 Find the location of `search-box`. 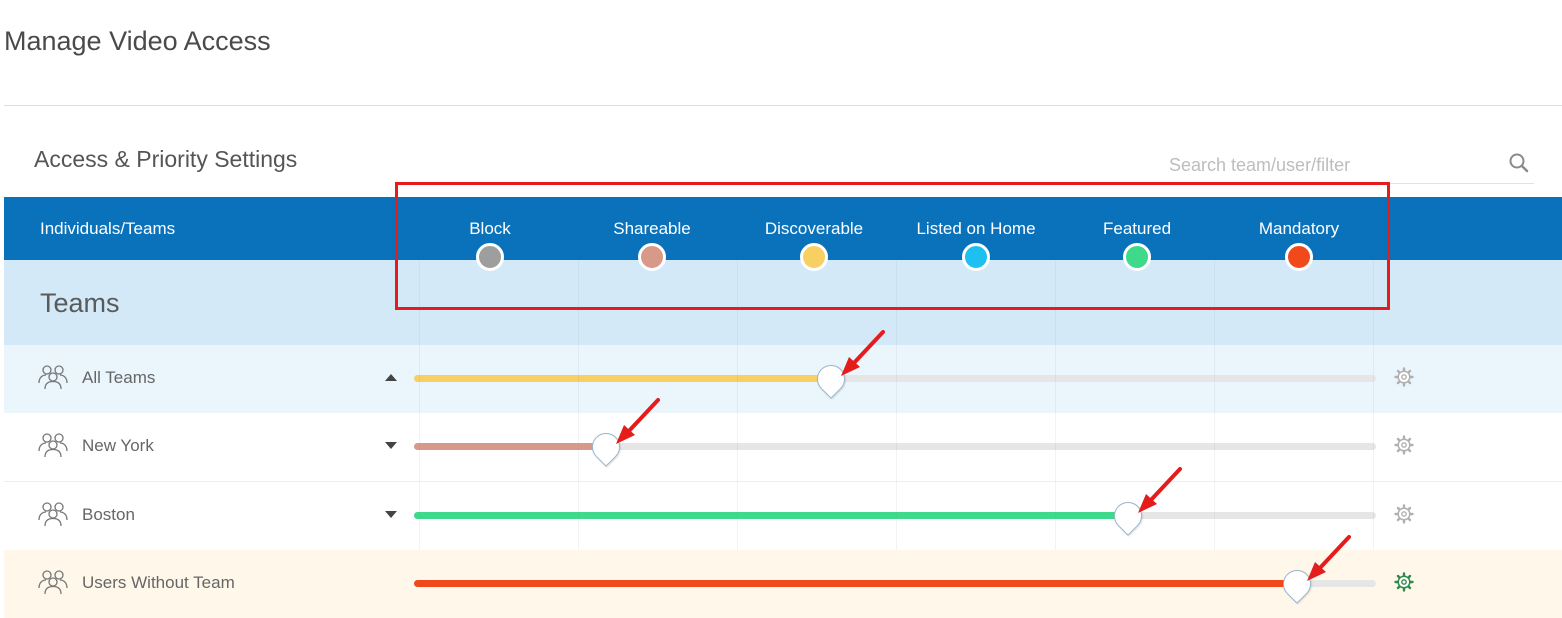

search-box is located at coordinates (1350, 166).